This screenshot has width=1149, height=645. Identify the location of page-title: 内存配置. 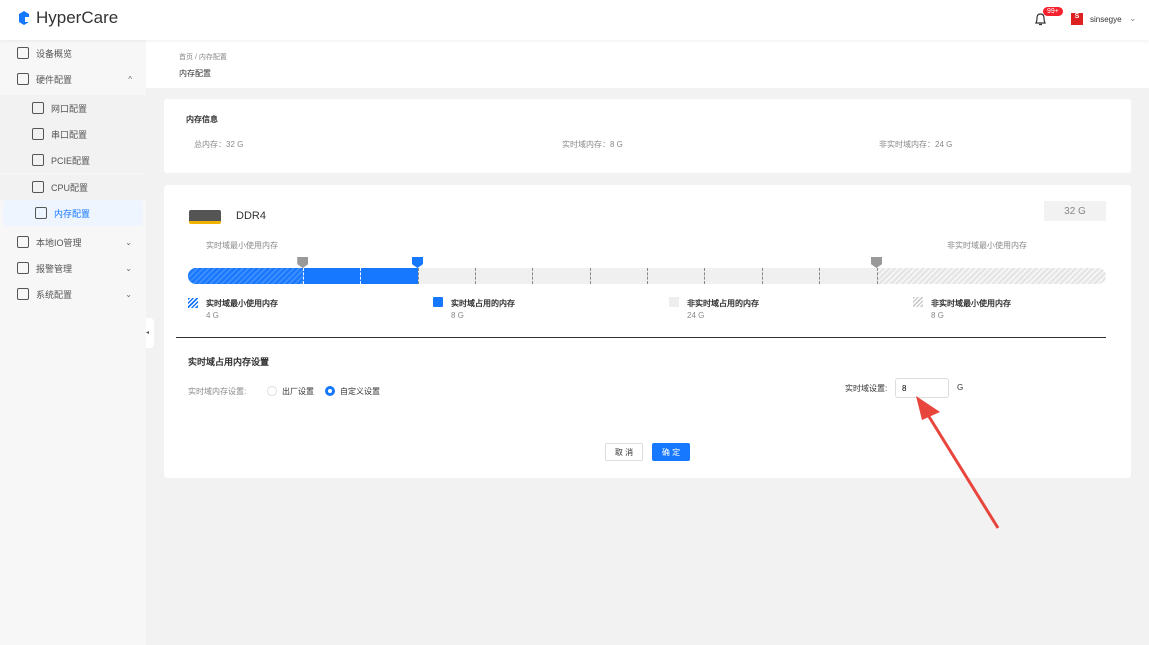
(195, 73).